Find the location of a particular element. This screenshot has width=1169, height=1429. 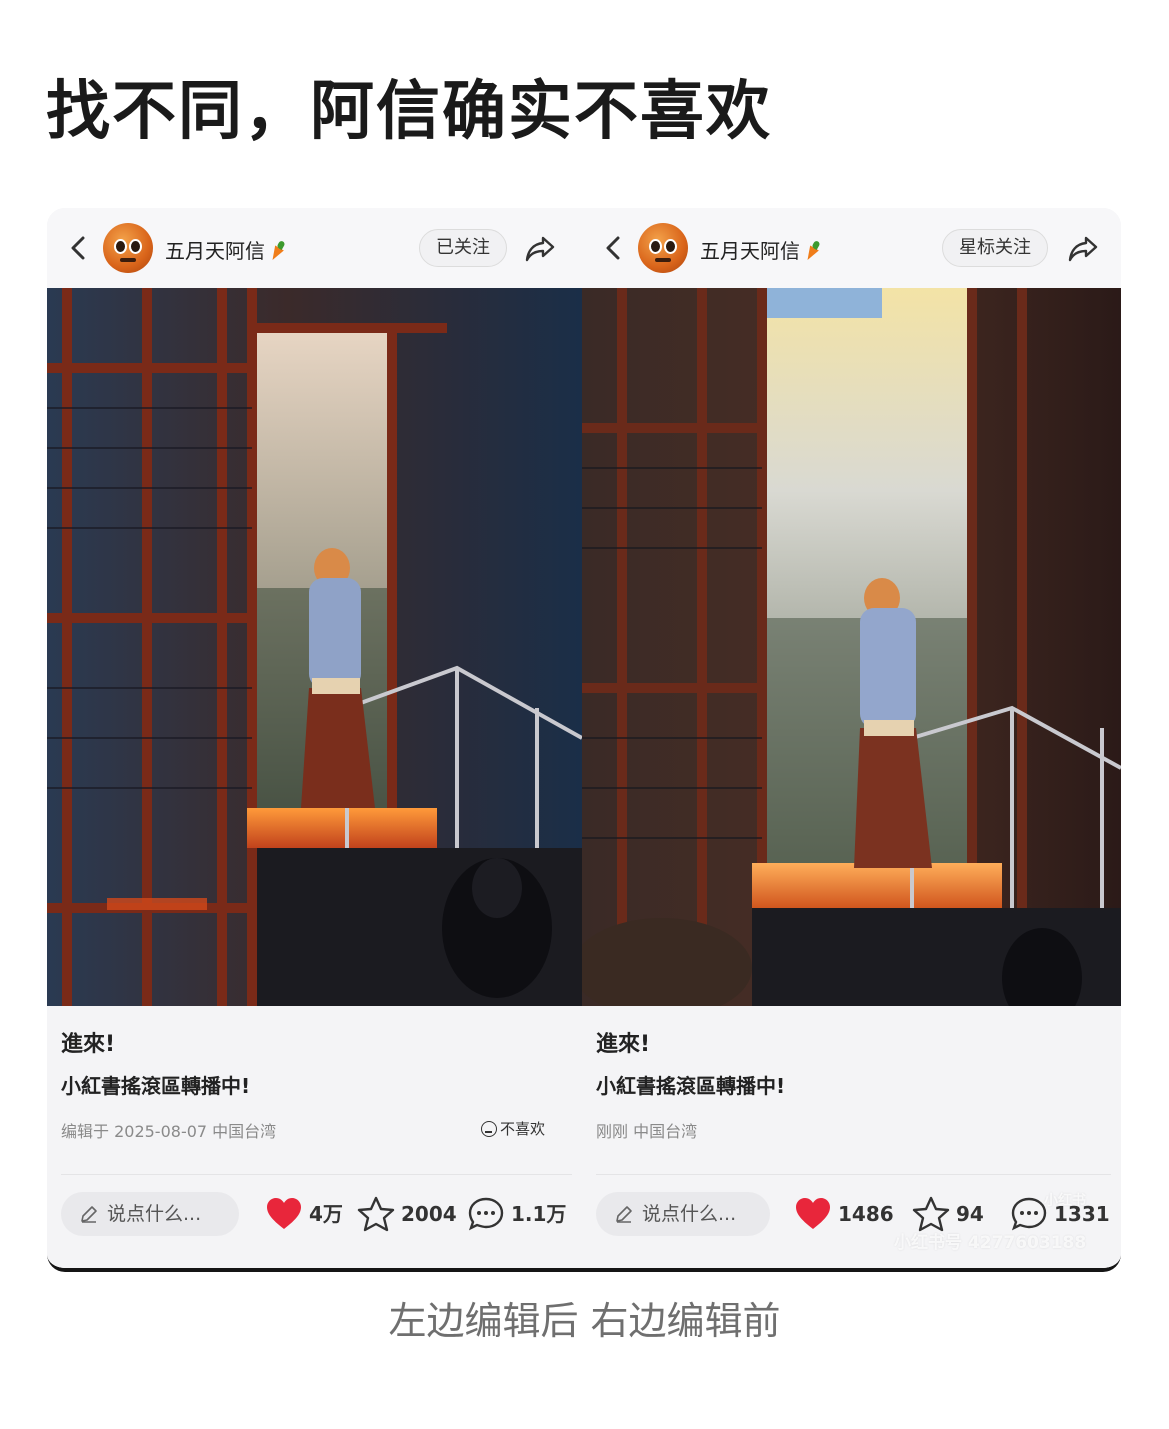

star-count: 94 is located at coordinates (970, 1214).